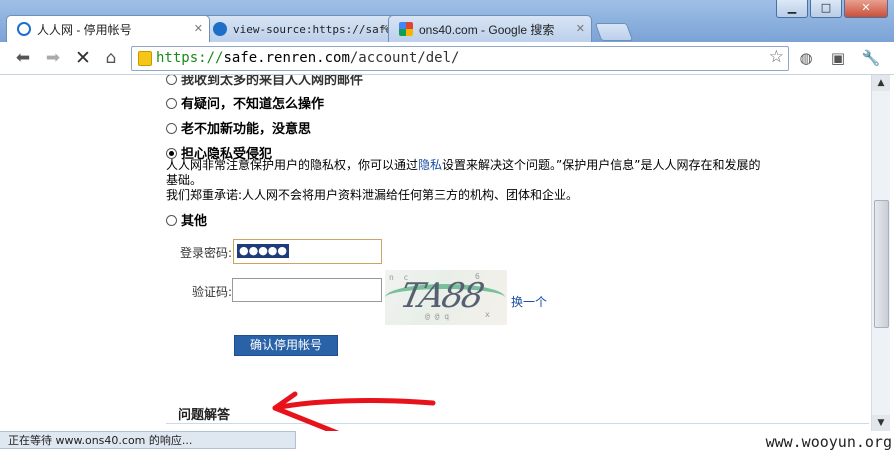 Image resolution: width=894 pixels, height=453 pixels. What do you see at coordinates (529, 301) in the screenshot?
I see `captcha-refresh-link: 换一个` at bounding box center [529, 301].